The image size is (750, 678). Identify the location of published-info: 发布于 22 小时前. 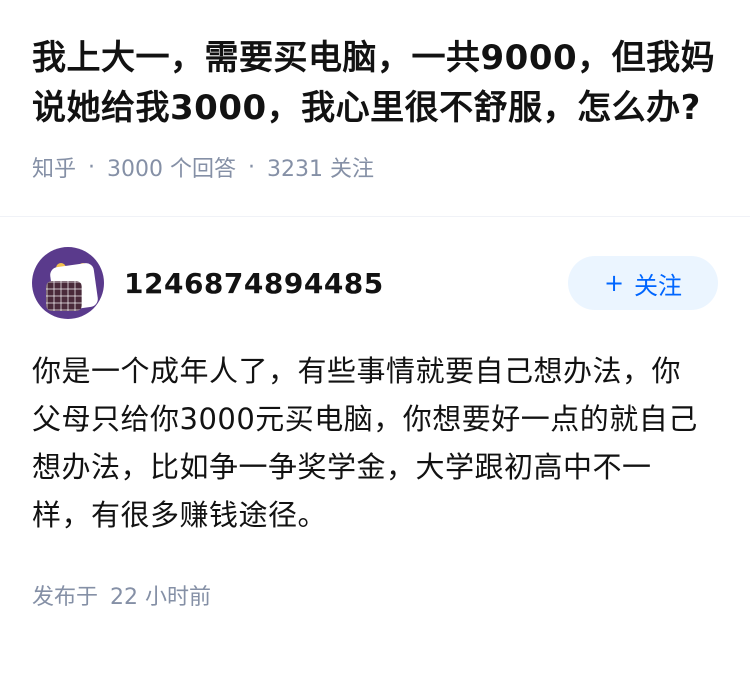
(375, 595).